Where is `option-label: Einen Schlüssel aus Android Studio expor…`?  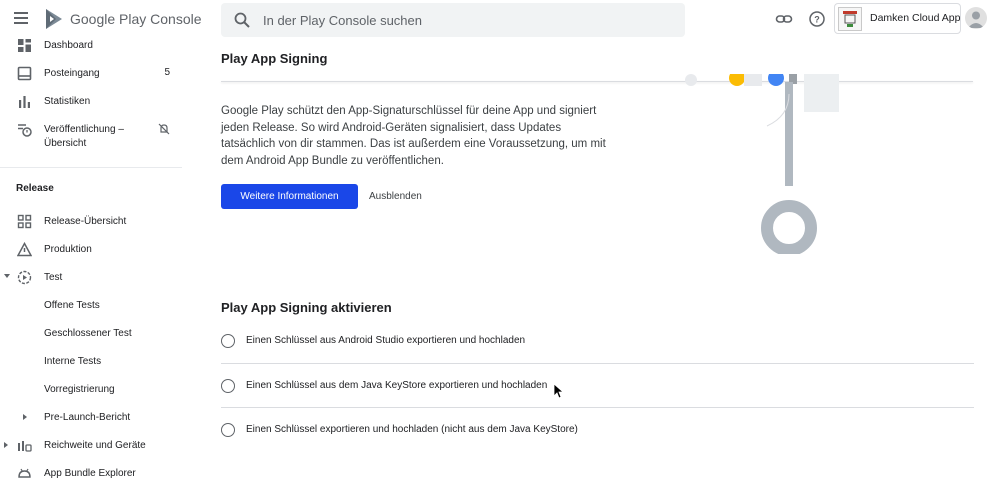 option-label: Einen Schlüssel aus Android Studio expor… is located at coordinates (386, 340).